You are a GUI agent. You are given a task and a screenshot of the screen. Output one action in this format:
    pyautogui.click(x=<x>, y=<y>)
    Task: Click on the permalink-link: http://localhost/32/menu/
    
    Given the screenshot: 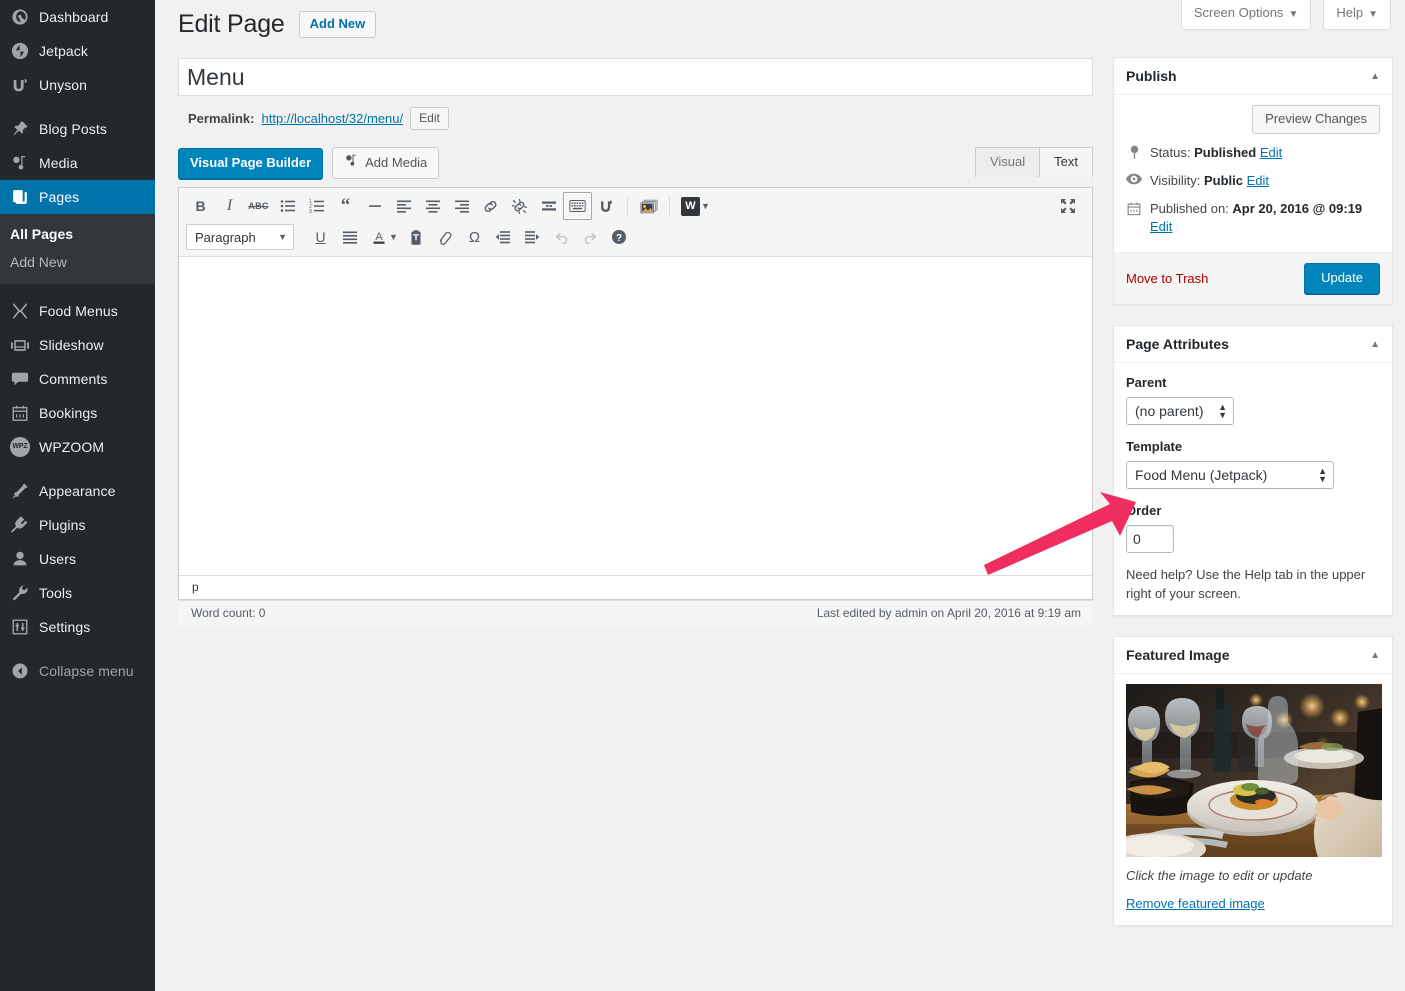 What is the action you would take?
    pyautogui.click(x=332, y=118)
    